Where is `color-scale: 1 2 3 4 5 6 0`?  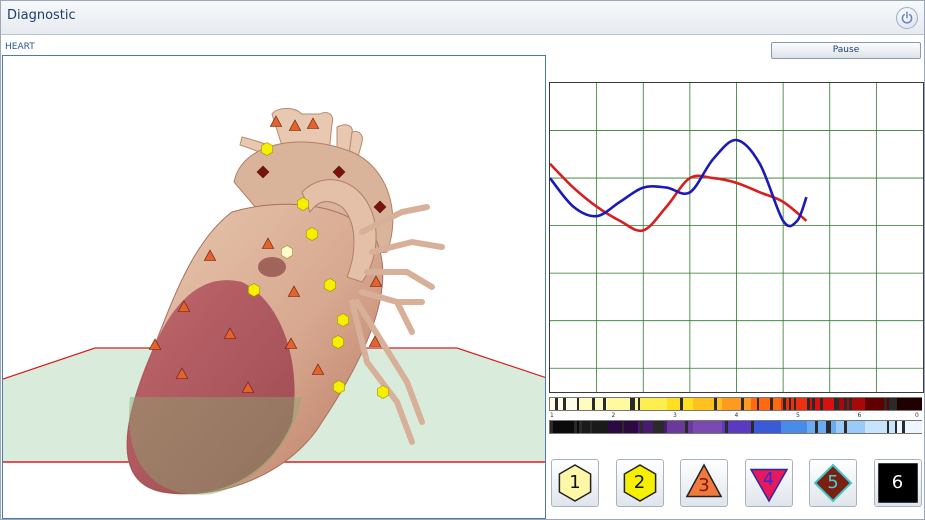 color-scale: 1 2 3 4 5 6 0 is located at coordinates (736, 417).